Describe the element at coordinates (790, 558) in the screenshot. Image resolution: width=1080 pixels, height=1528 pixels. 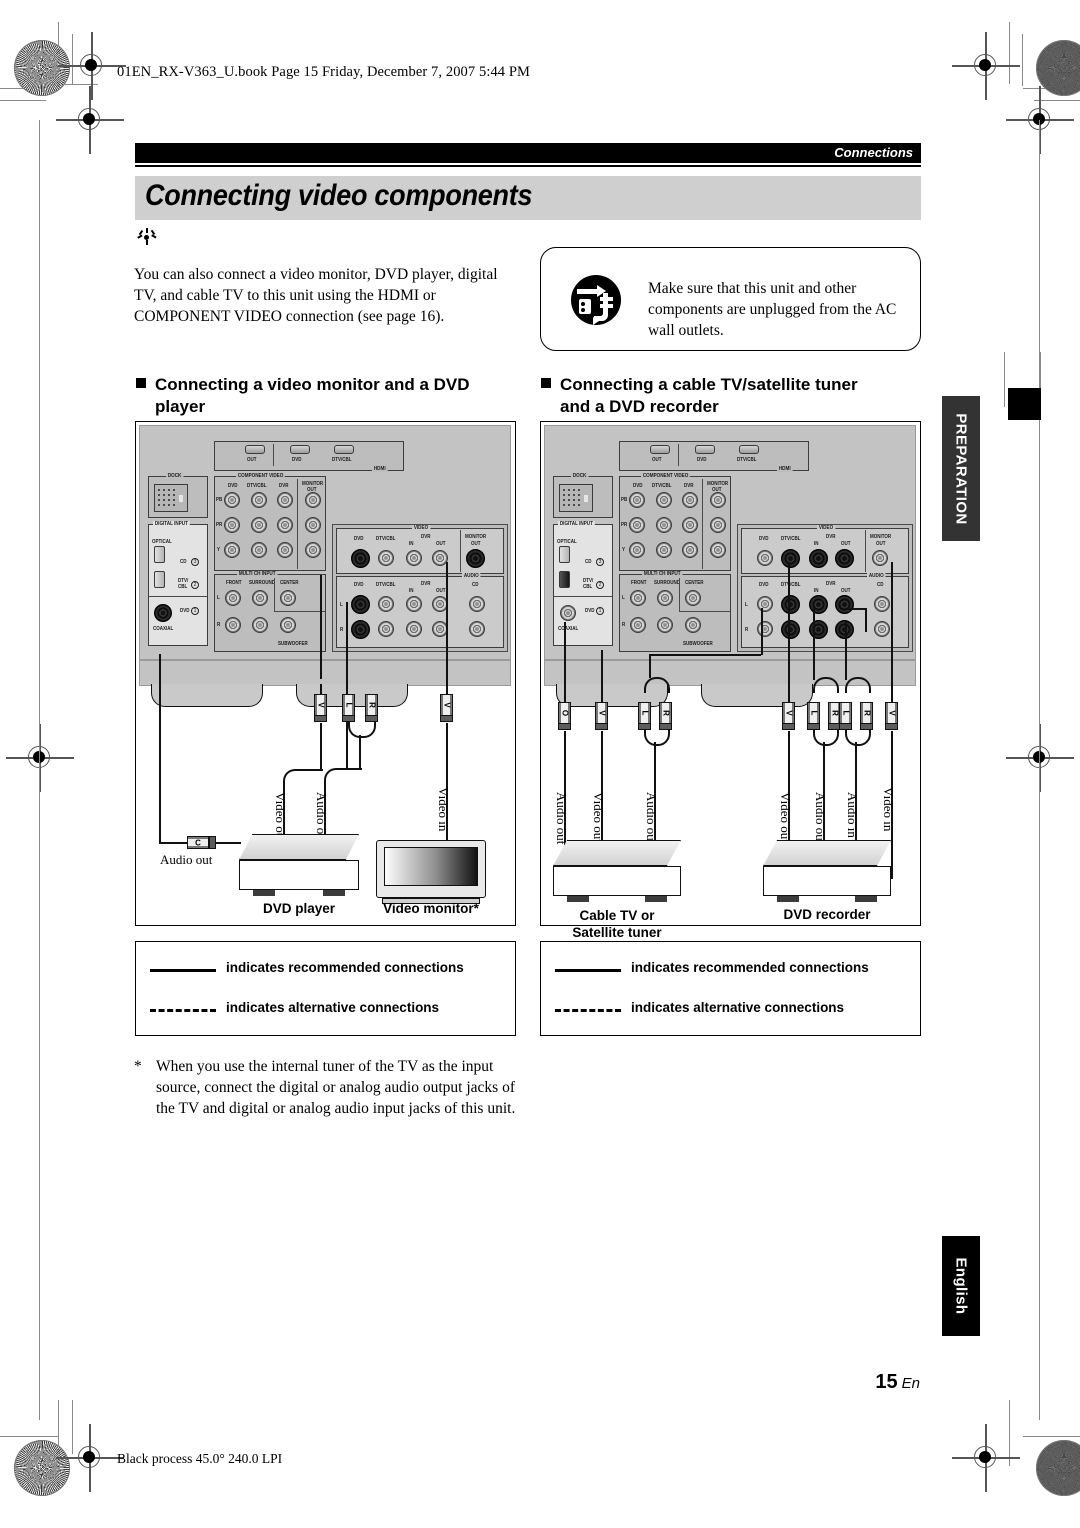
I see `video-dtvcbl-jack` at that location.